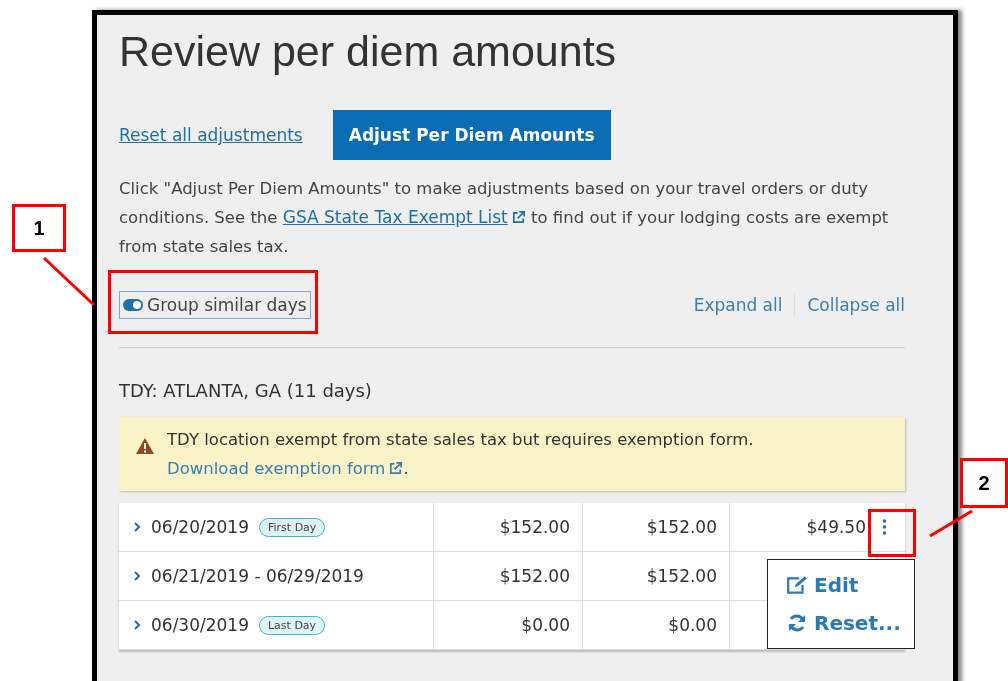 Image resolution: width=1008 pixels, height=681 pixels. Describe the element at coordinates (368, 51) in the screenshot. I see `page-title: Review per diem amounts` at that location.